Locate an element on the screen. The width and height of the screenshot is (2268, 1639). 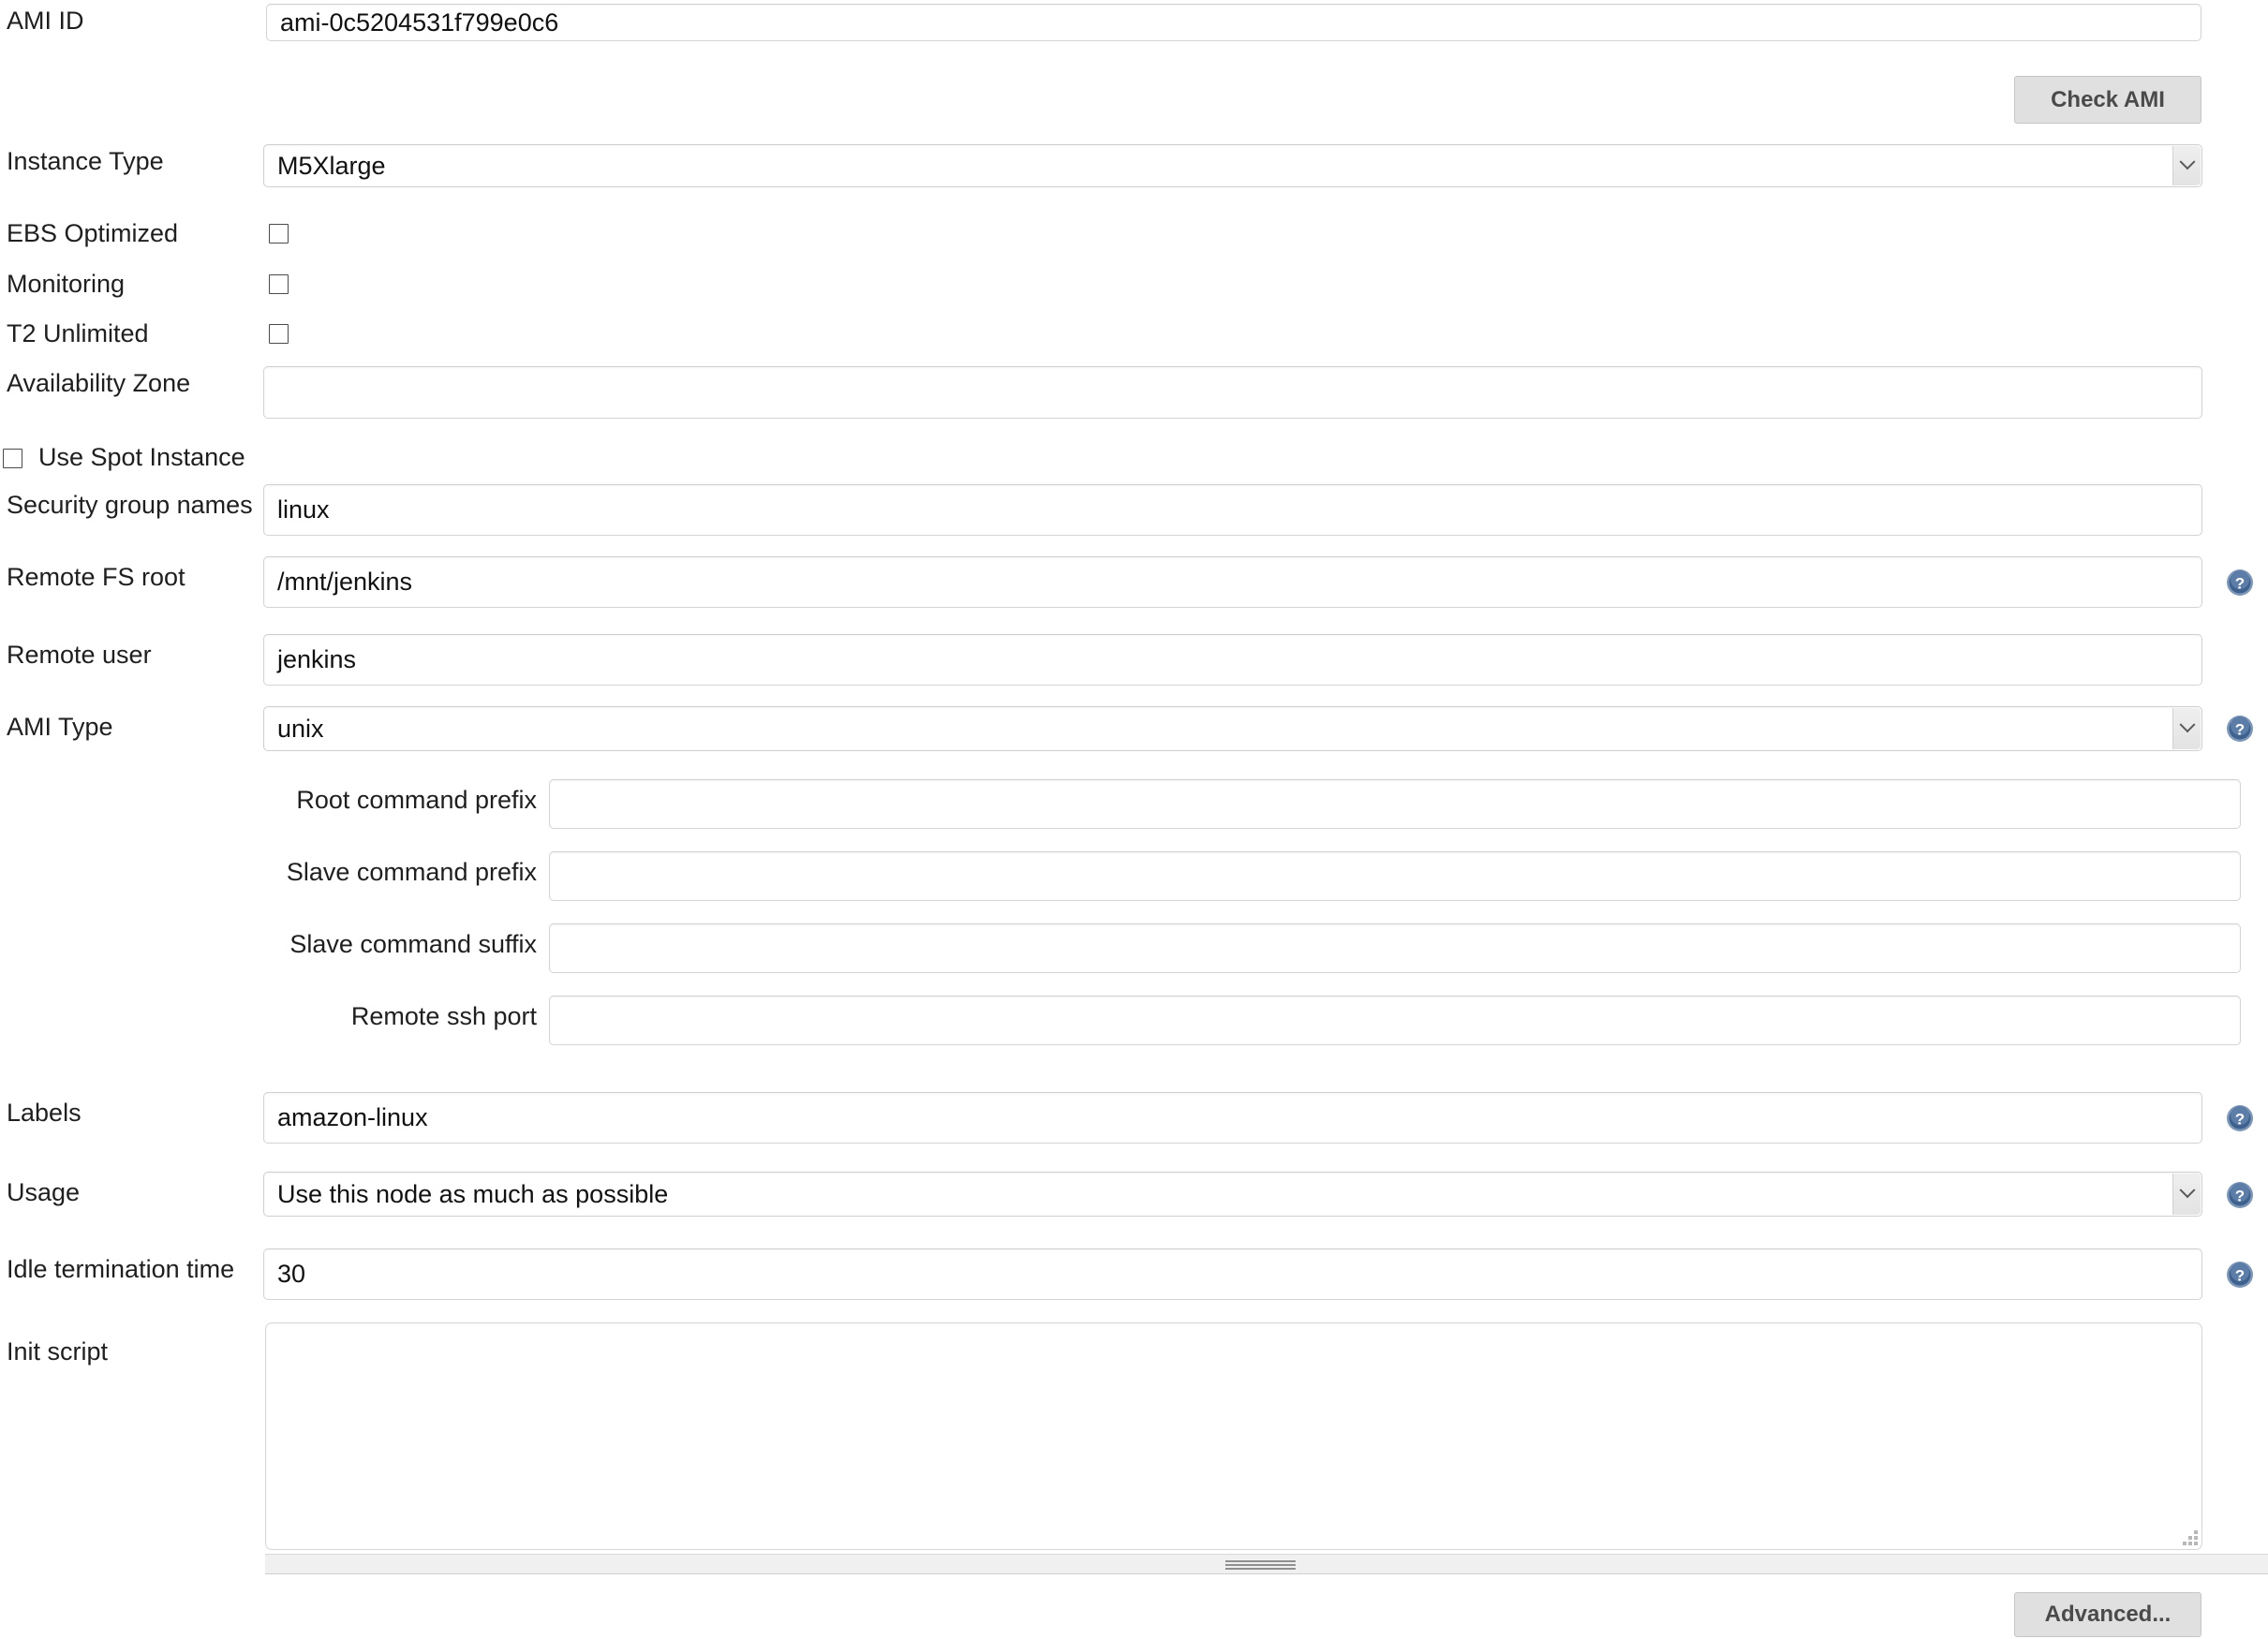
availability-zone-label: Availability Zone is located at coordinates (99, 383).